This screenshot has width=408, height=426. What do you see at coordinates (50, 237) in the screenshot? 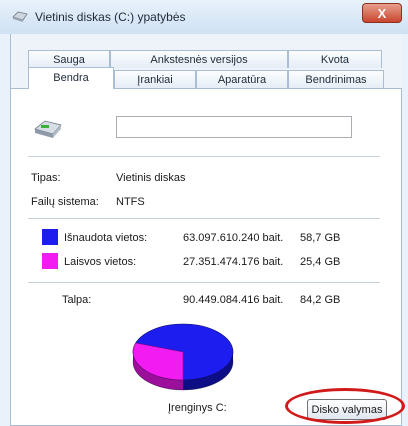
I see `used-space-swatch` at bounding box center [50, 237].